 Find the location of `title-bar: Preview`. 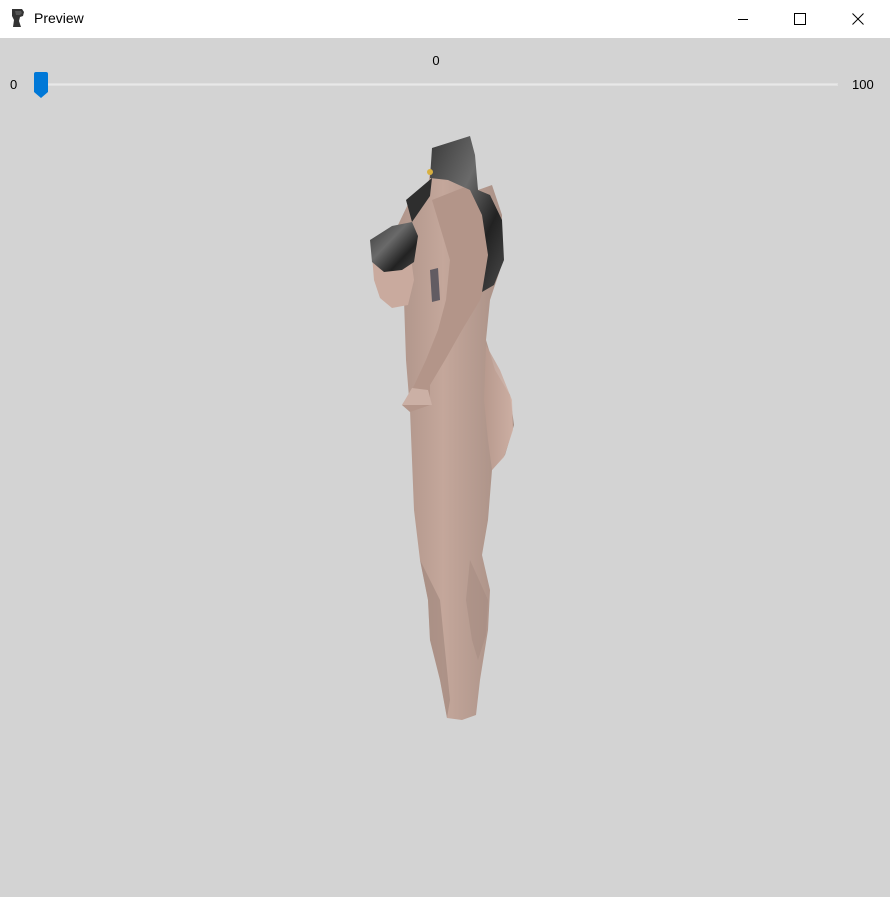

title-bar: Preview is located at coordinates (445, 19).